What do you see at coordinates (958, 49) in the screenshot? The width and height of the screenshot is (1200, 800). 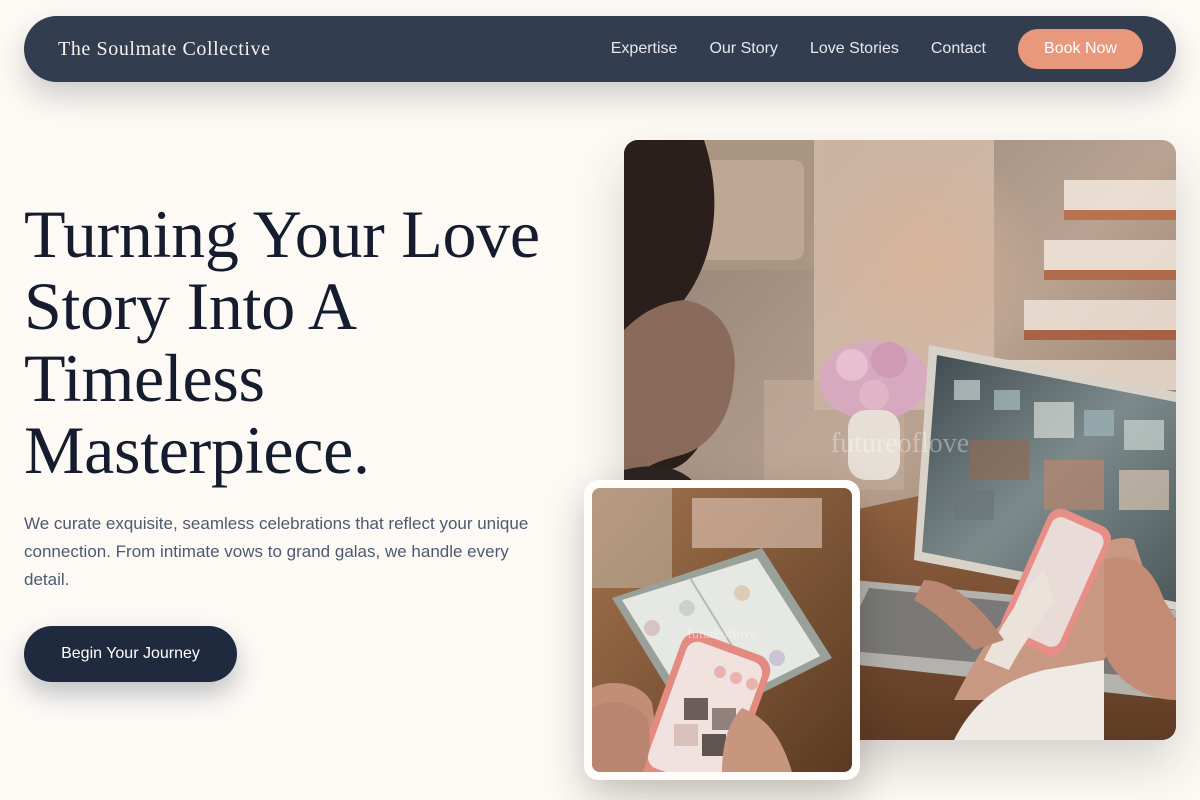 I see `nav-link-contact: Contact` at bounding box center [958, 49].